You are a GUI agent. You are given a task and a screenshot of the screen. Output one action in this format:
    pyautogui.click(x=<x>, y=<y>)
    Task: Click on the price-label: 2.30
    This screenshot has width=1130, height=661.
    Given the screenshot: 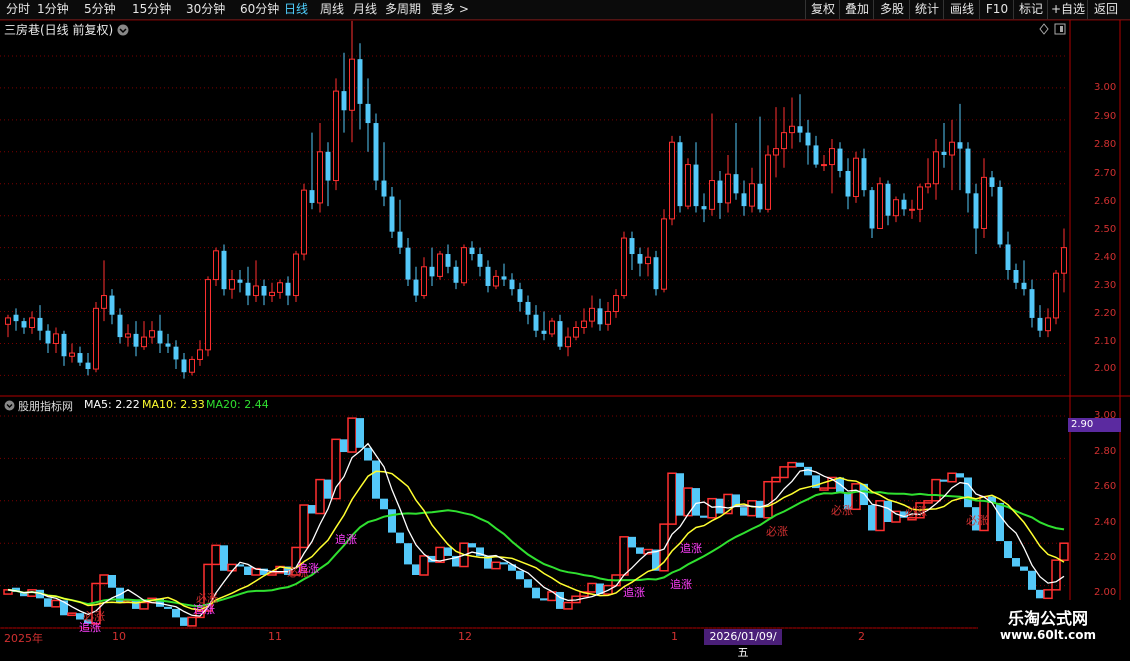 What is the action you would take?
    pyautogui.click(x=1105, y=285)
    